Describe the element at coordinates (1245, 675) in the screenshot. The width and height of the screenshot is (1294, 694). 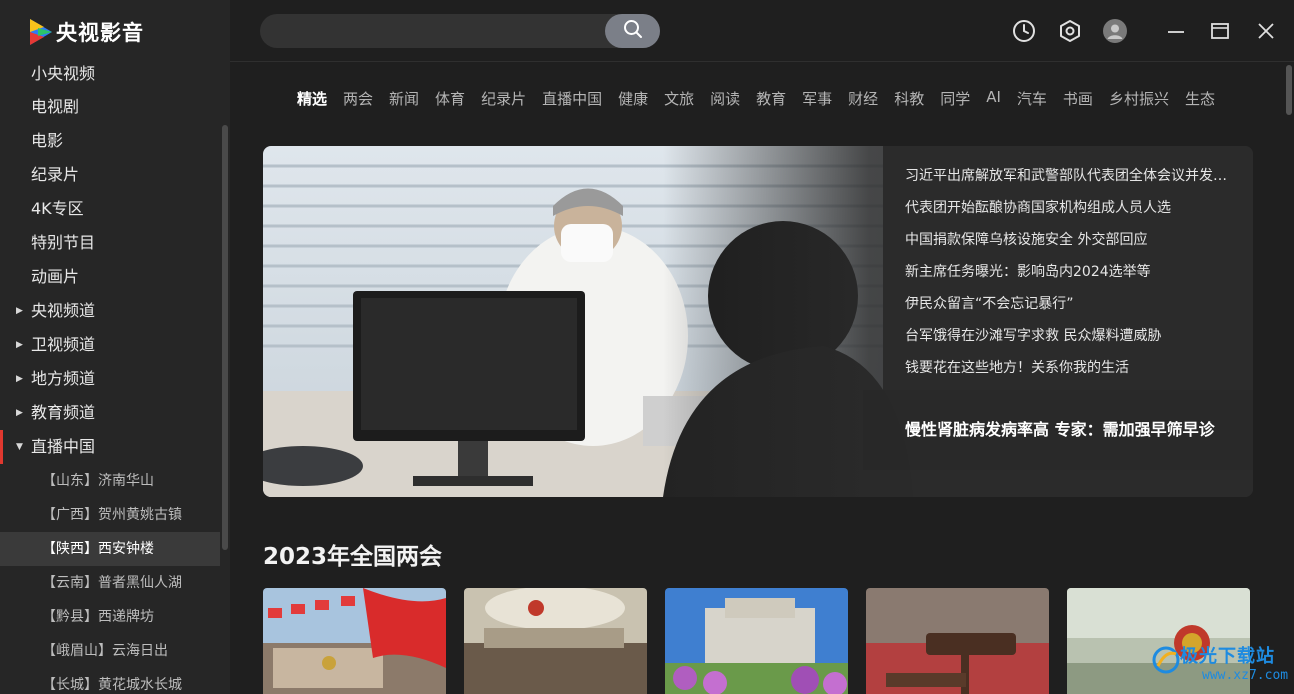
I see `watermark-url: www.xz7.com` at that location.